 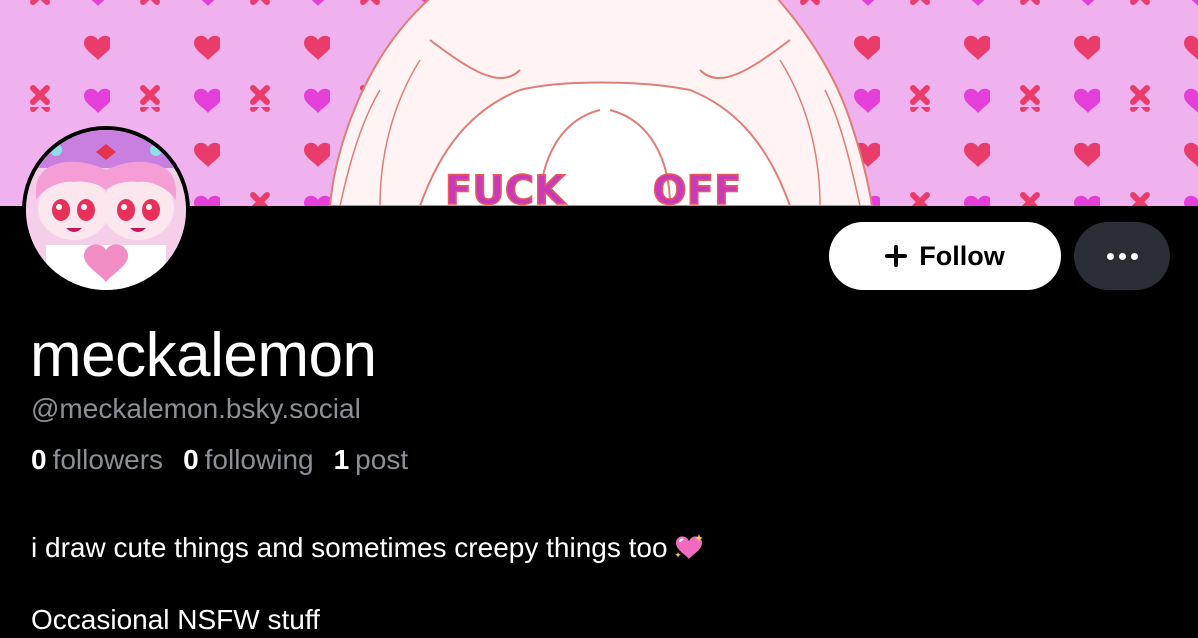 What do you see at coordinates (382, 459) in the screenshot?
I see `posts-label: post` at bounding box center [382, 459].